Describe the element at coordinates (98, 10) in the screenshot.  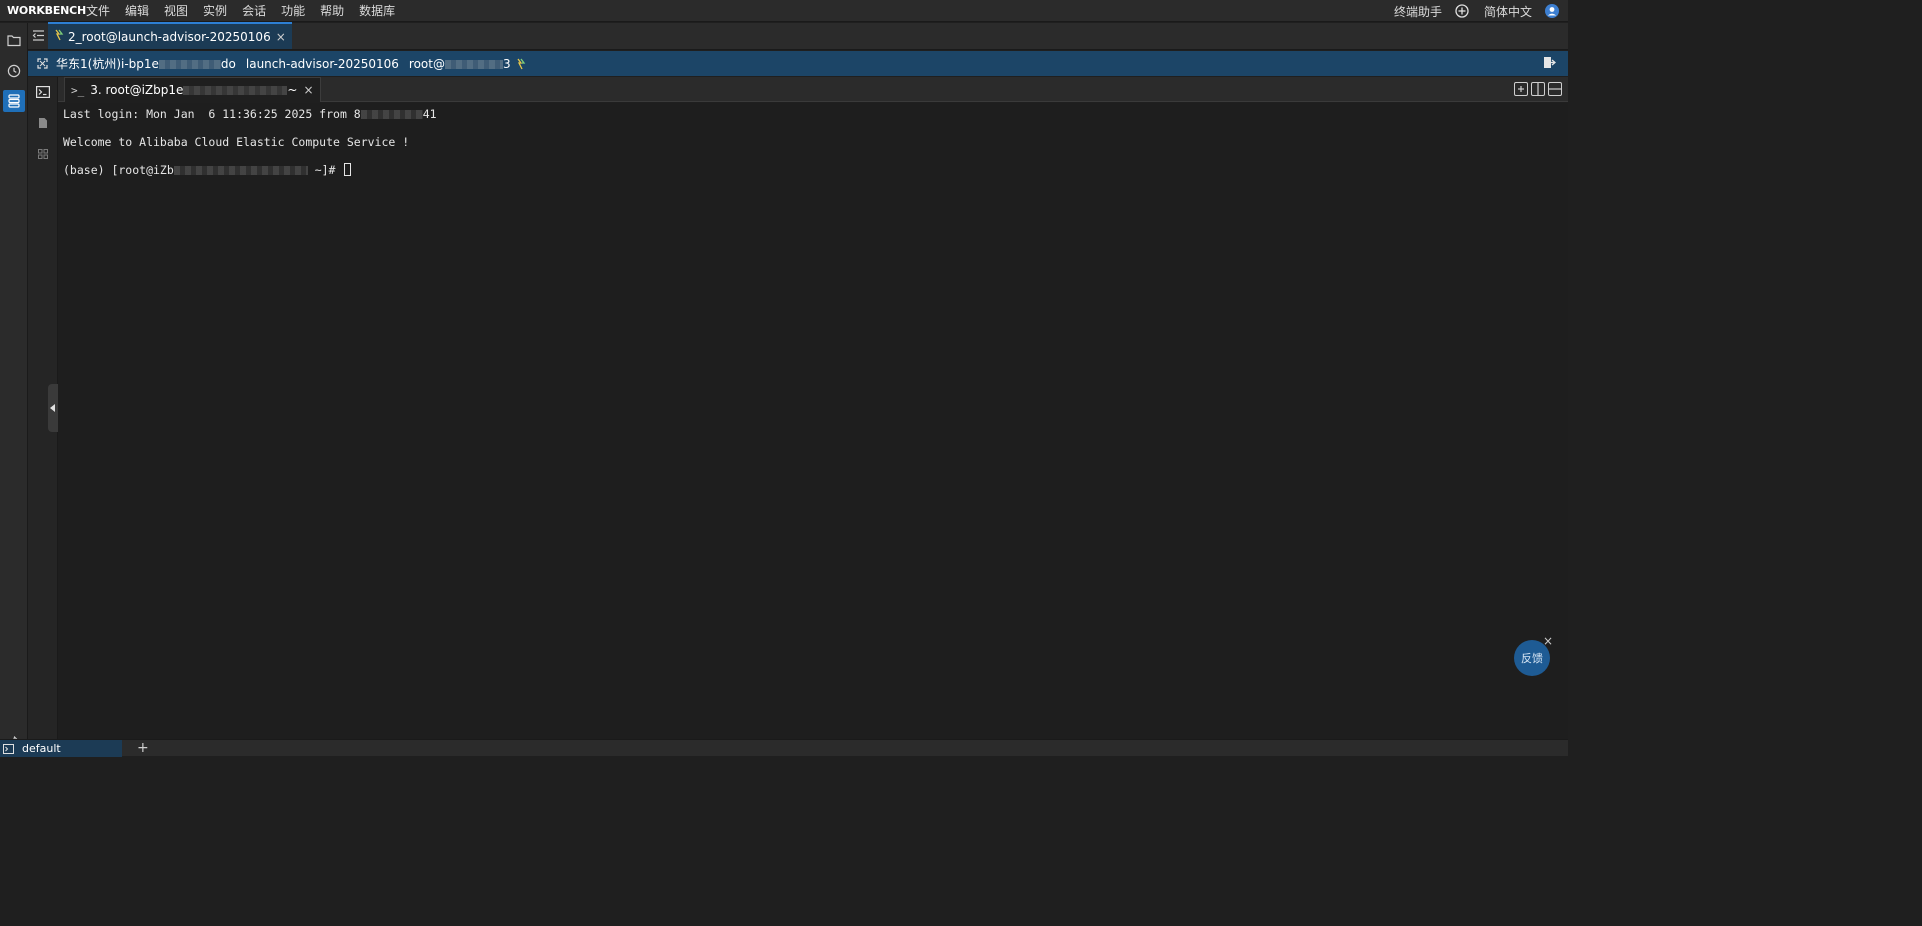
I see `menu-file: 文件` at that location.